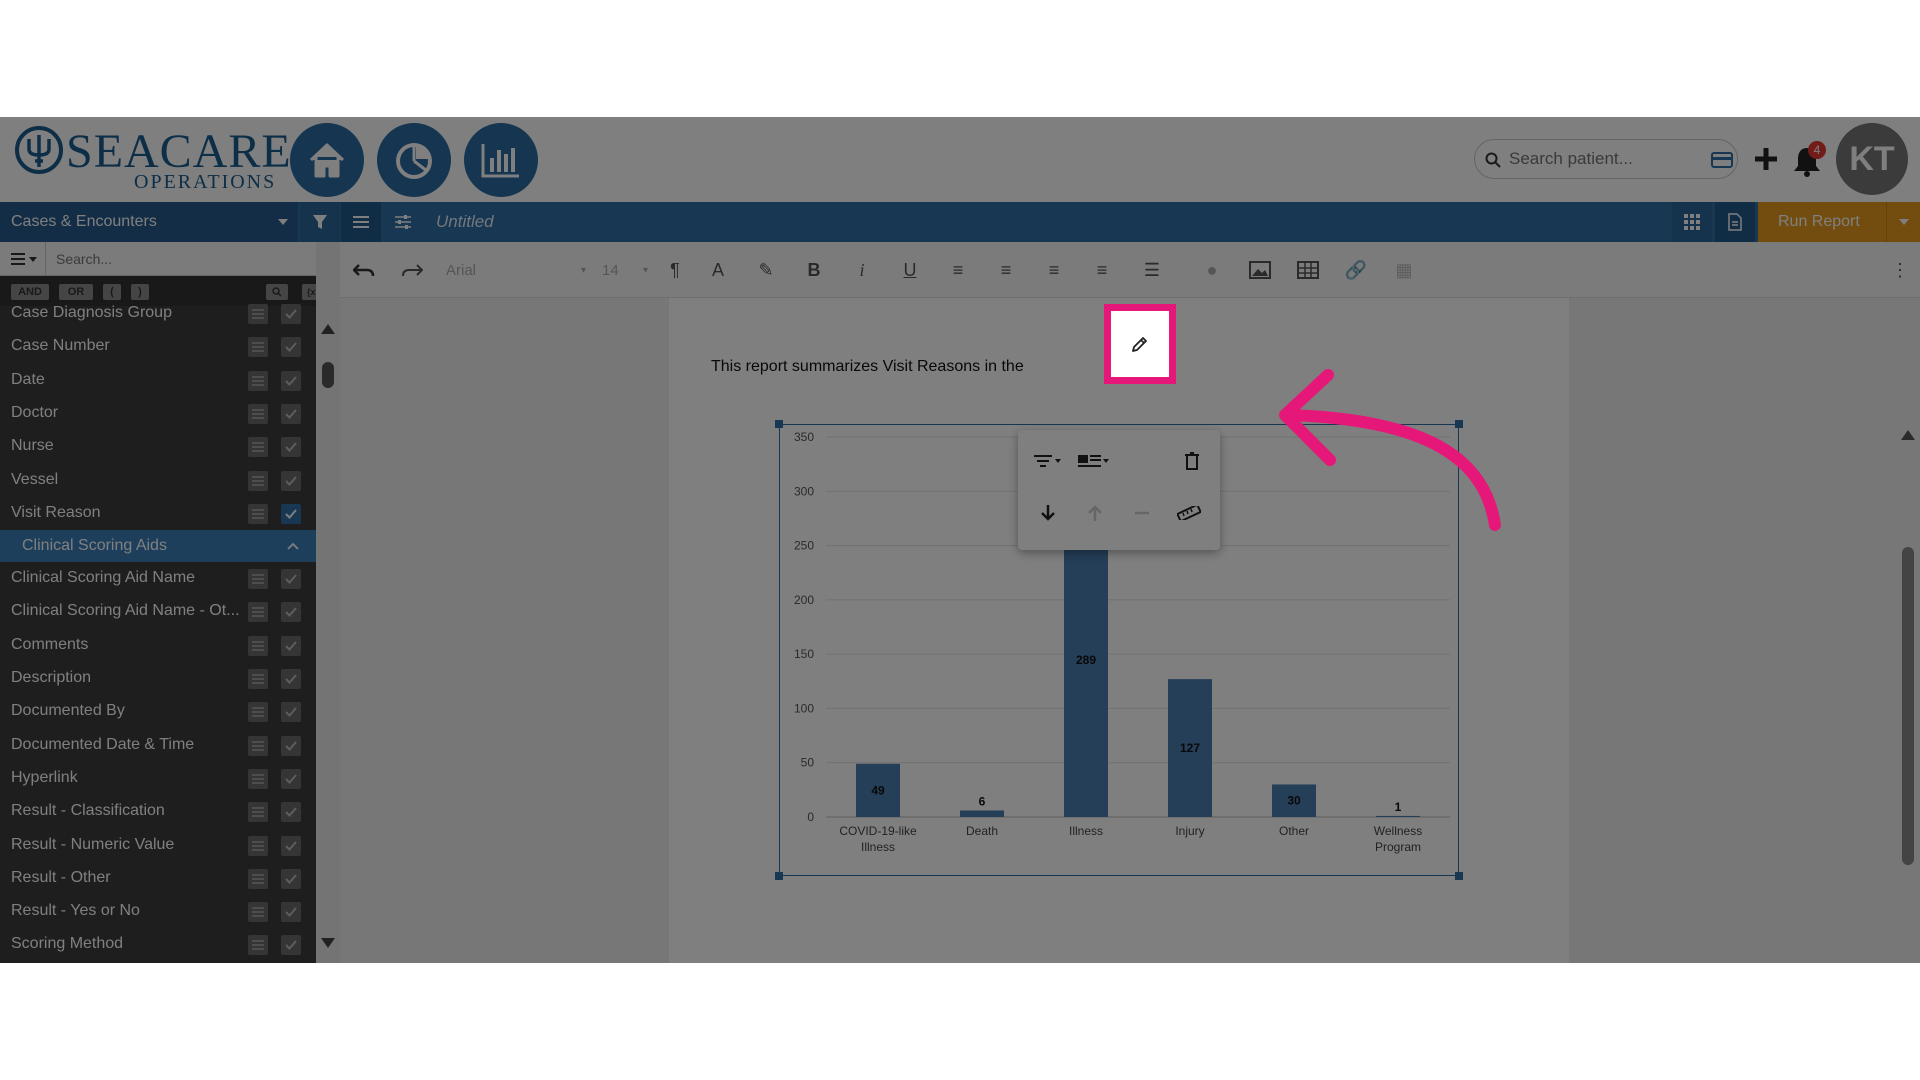  Describe the element at coordinates (1102, 270) in the screenshot. I see `justify-button: ≡` at that location.